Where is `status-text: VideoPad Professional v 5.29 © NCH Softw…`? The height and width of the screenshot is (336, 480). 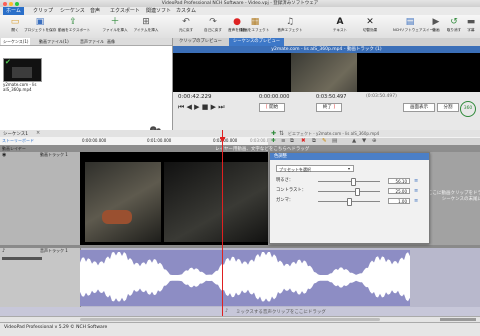 status-text: VideoPad Professional v 5.29 © NCH Softw… is located at coordinates (56, 327).